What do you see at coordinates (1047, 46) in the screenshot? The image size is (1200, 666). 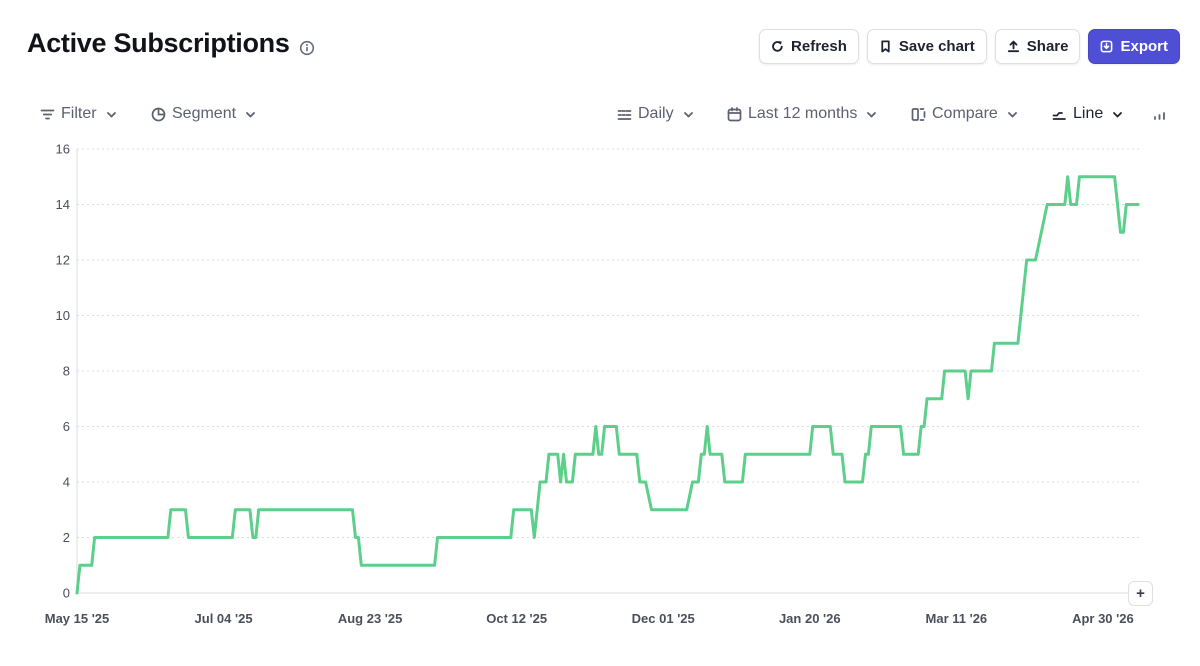 I see `share-label: Share` at bounding box center [1047, 46].